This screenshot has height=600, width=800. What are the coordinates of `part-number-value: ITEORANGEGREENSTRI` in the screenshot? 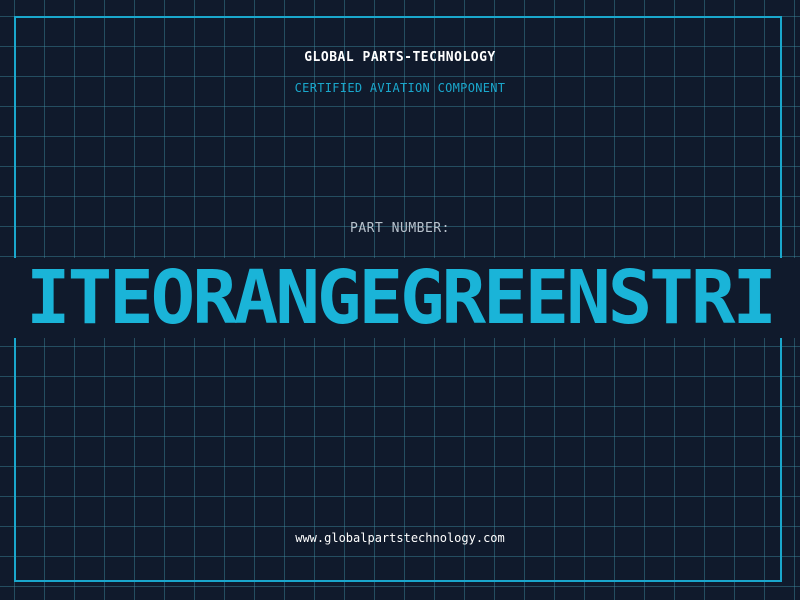 It's located at (401, 298).